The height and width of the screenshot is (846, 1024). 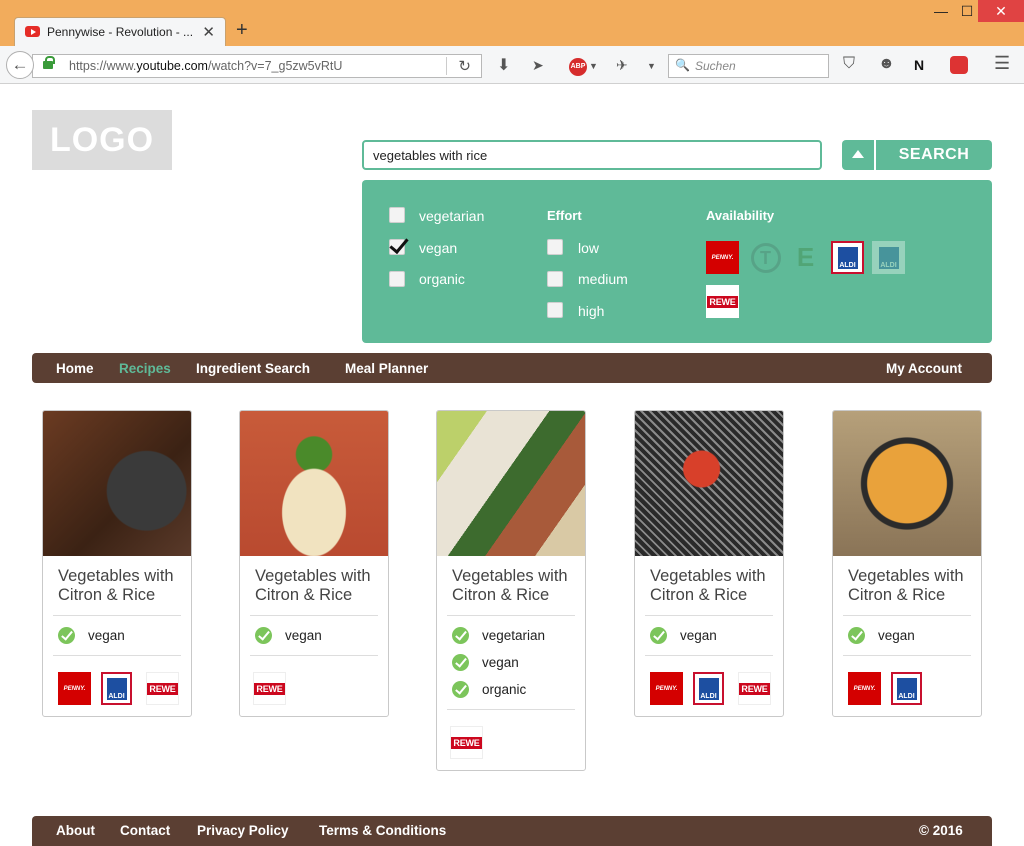 What do you see at coordinates (145, 368) in the screenshot?
I see `nav-recipes: Recipes` at bounding box center [145, 368].